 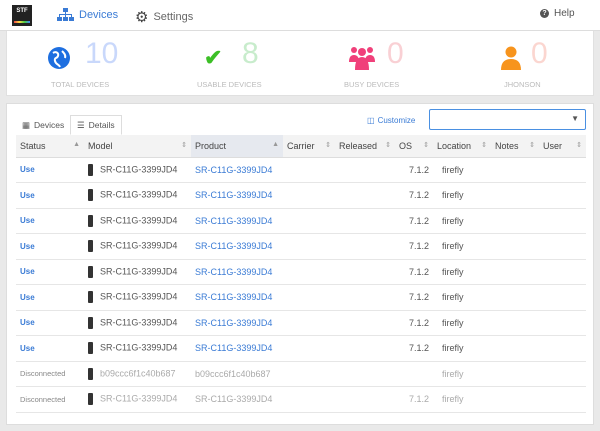 What do you see at coordinates (371, 120) in the screenshot?
I see `columns-icon: ◫` at bounding box center [371, 120].